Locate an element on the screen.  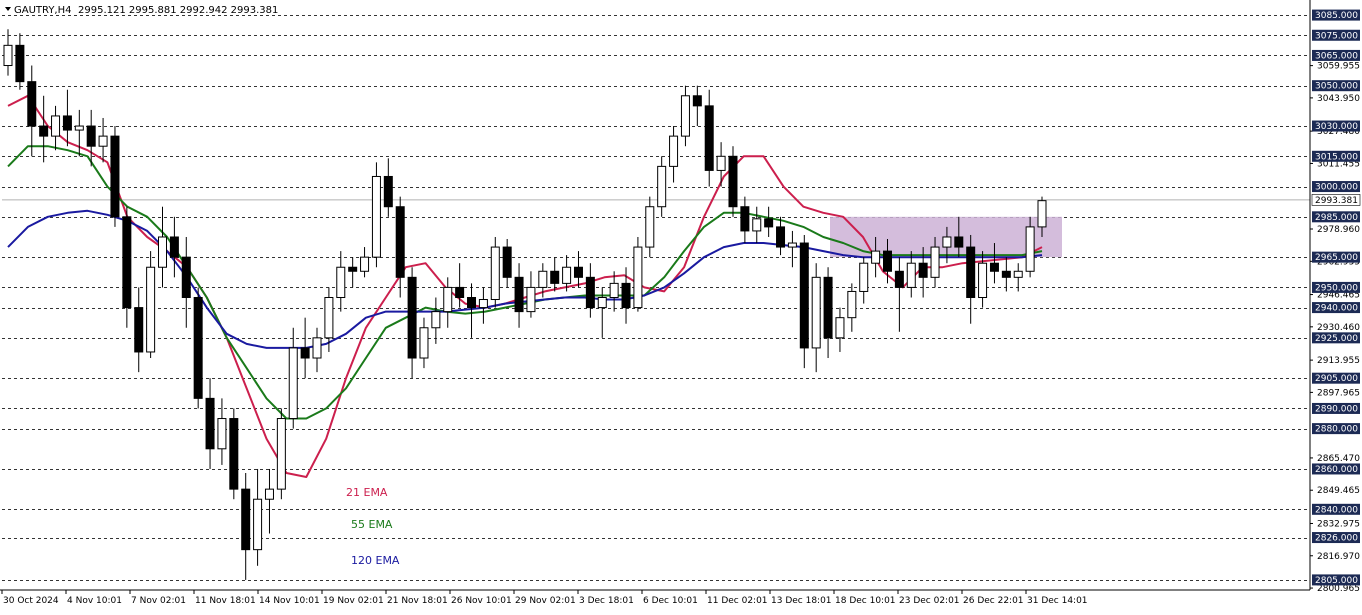
x-tick-label: 21 Nov 18:01 is located at coordinates (417, 601).